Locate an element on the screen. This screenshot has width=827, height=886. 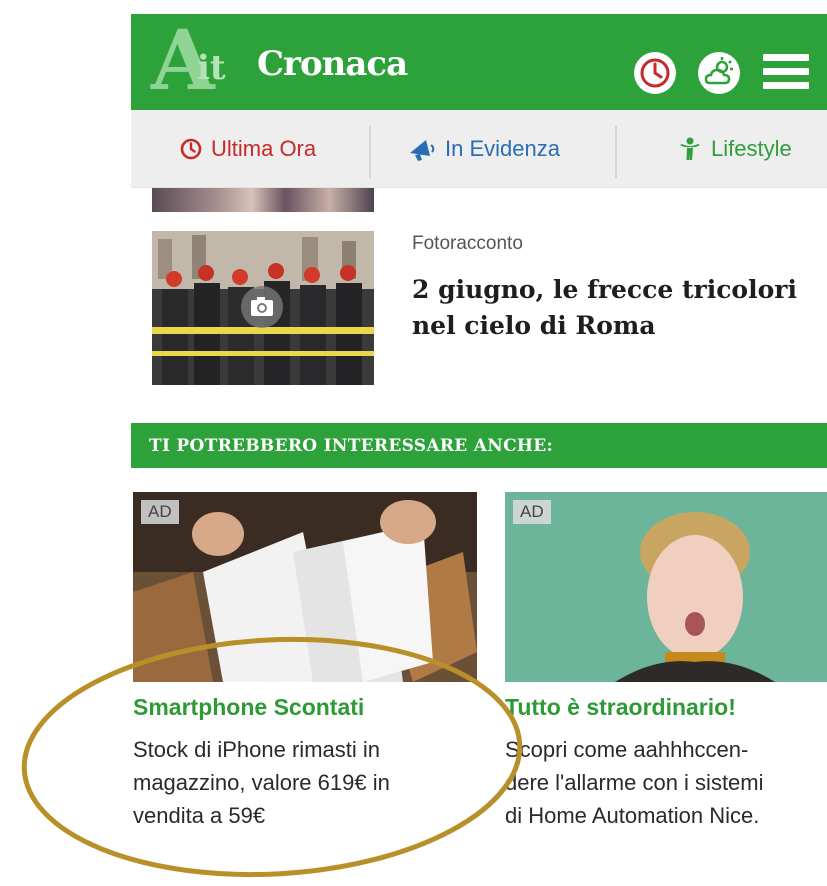
tab-label: Lifestyle is located at coordinates (751, 148).